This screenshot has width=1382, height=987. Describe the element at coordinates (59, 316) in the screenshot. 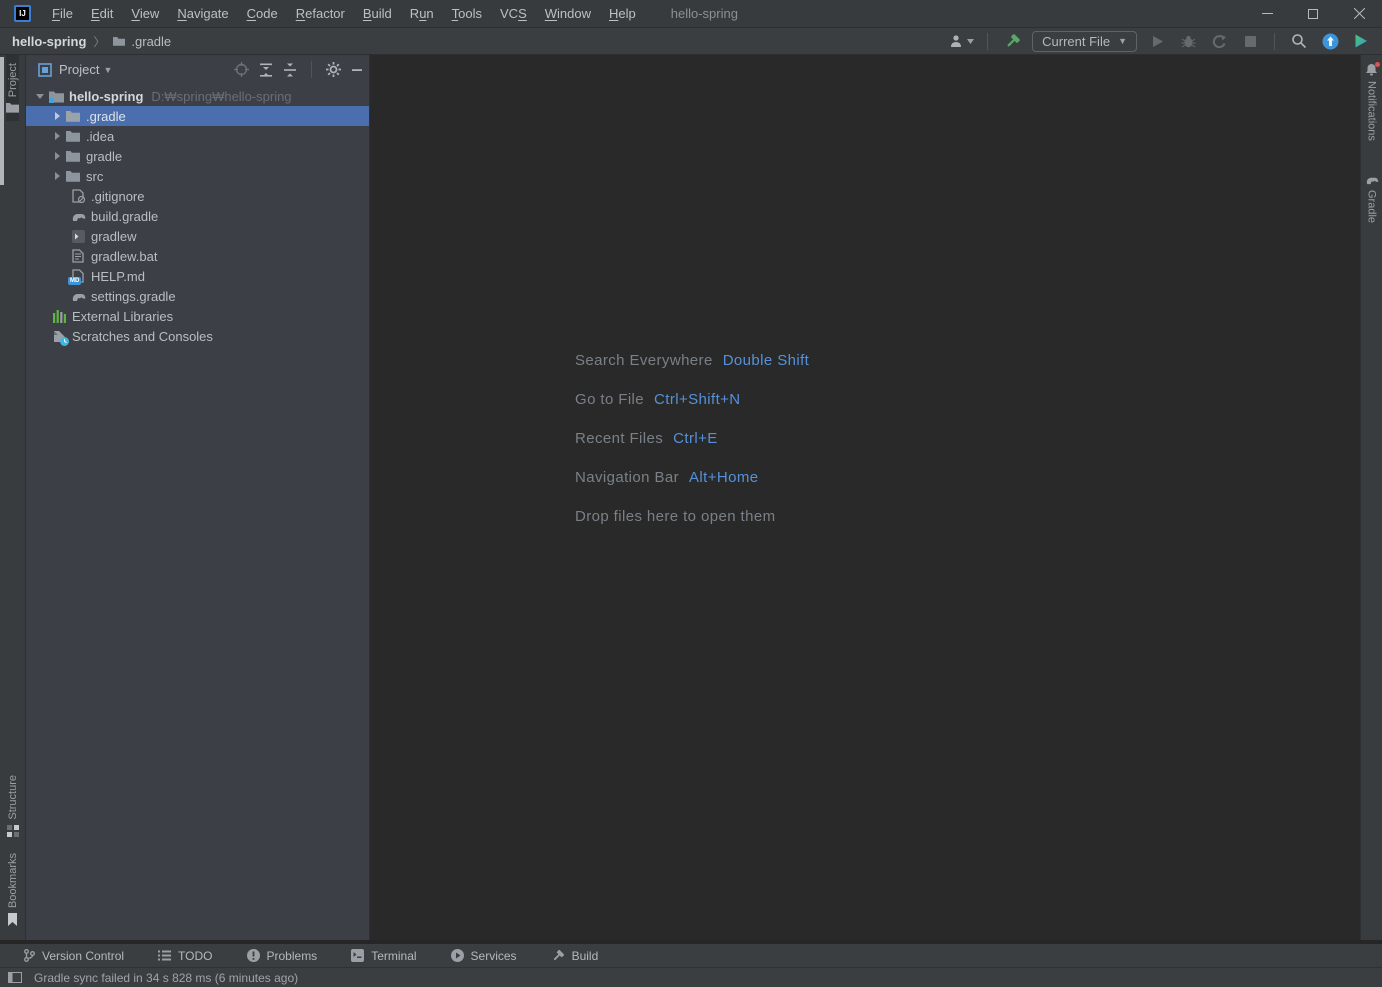

I see `external-libraries-icon` at that location.